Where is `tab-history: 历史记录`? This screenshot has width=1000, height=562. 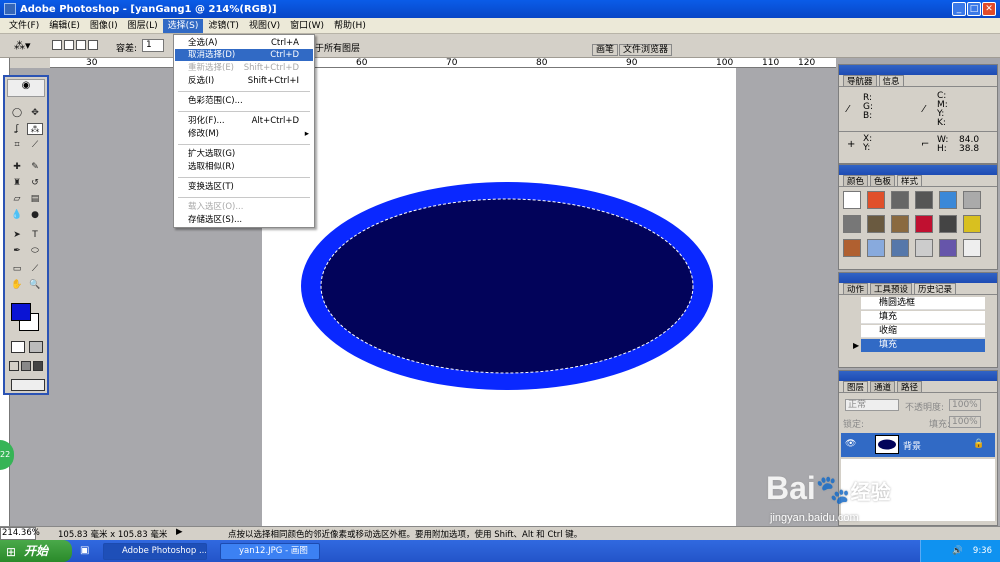
tab-history: 历史记录 is located at coordinates (935, 289).